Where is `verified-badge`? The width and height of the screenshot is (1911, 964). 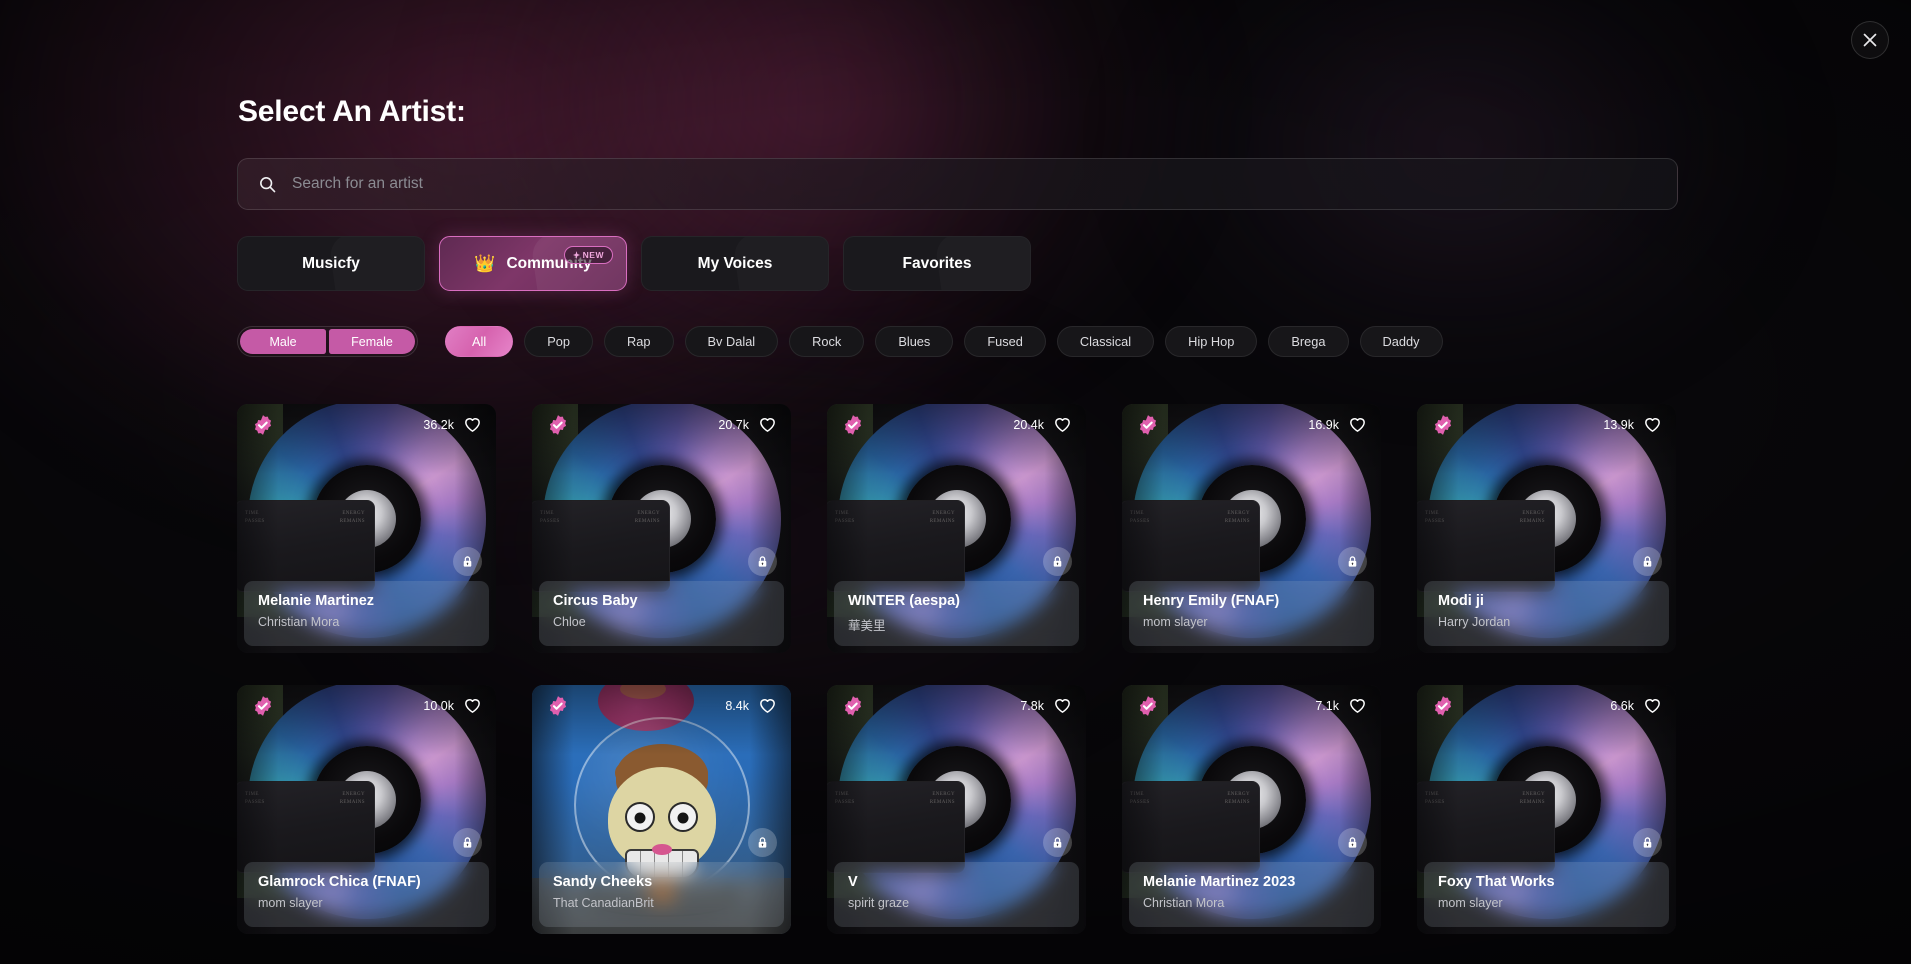 verified-badge is located at coordinates (1443, 706).